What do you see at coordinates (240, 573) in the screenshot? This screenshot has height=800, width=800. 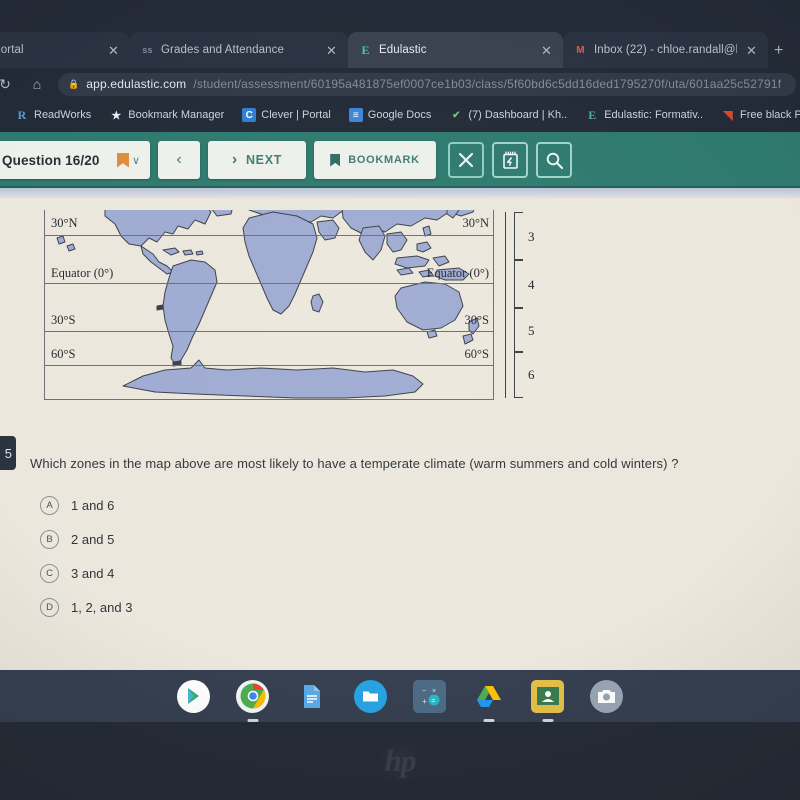 I see `answer-choice-c: C 3 and 4` at bounding box center [240, 573].